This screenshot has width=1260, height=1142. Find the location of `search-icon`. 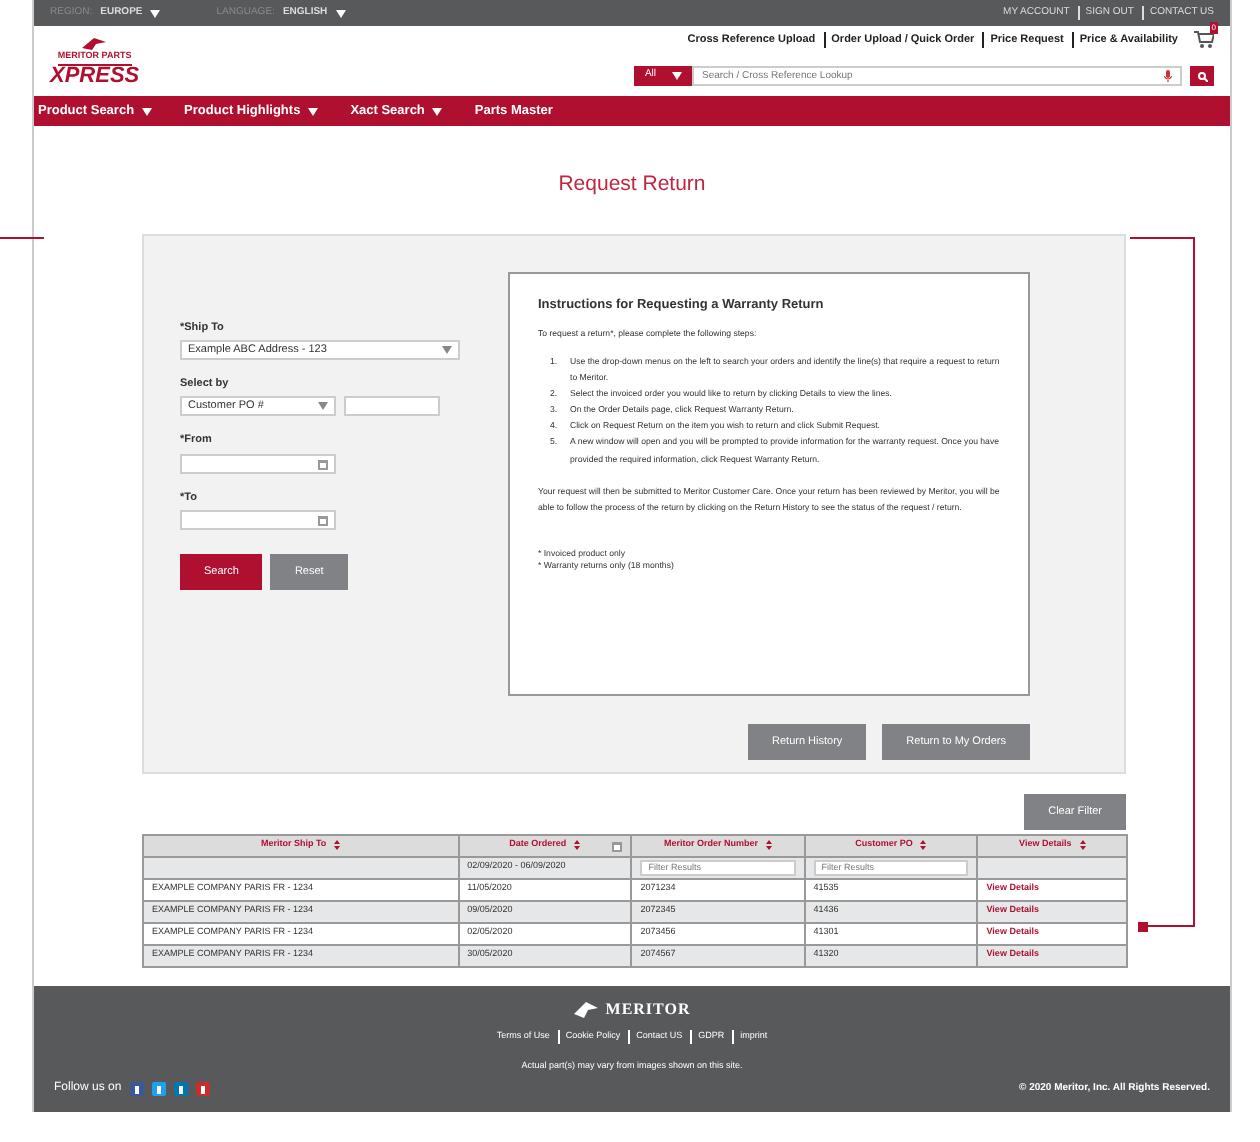

search-icon is located at coordinates (1202, 76).